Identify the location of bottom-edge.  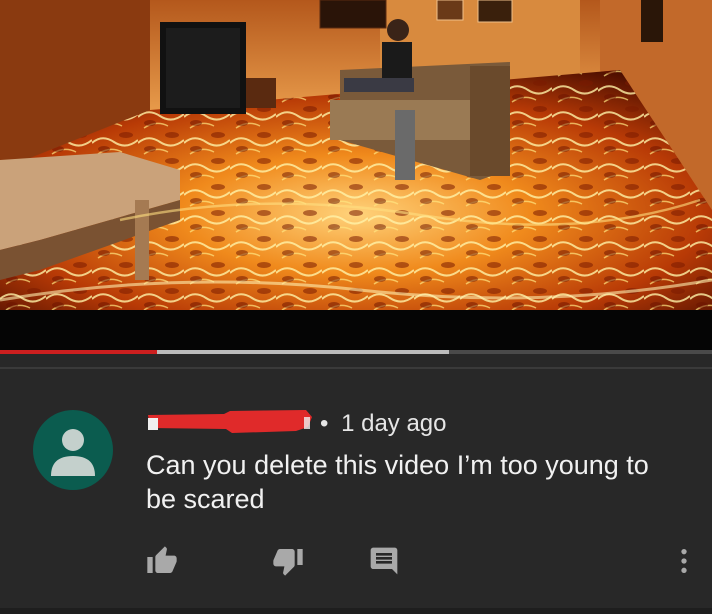
(356, 611).